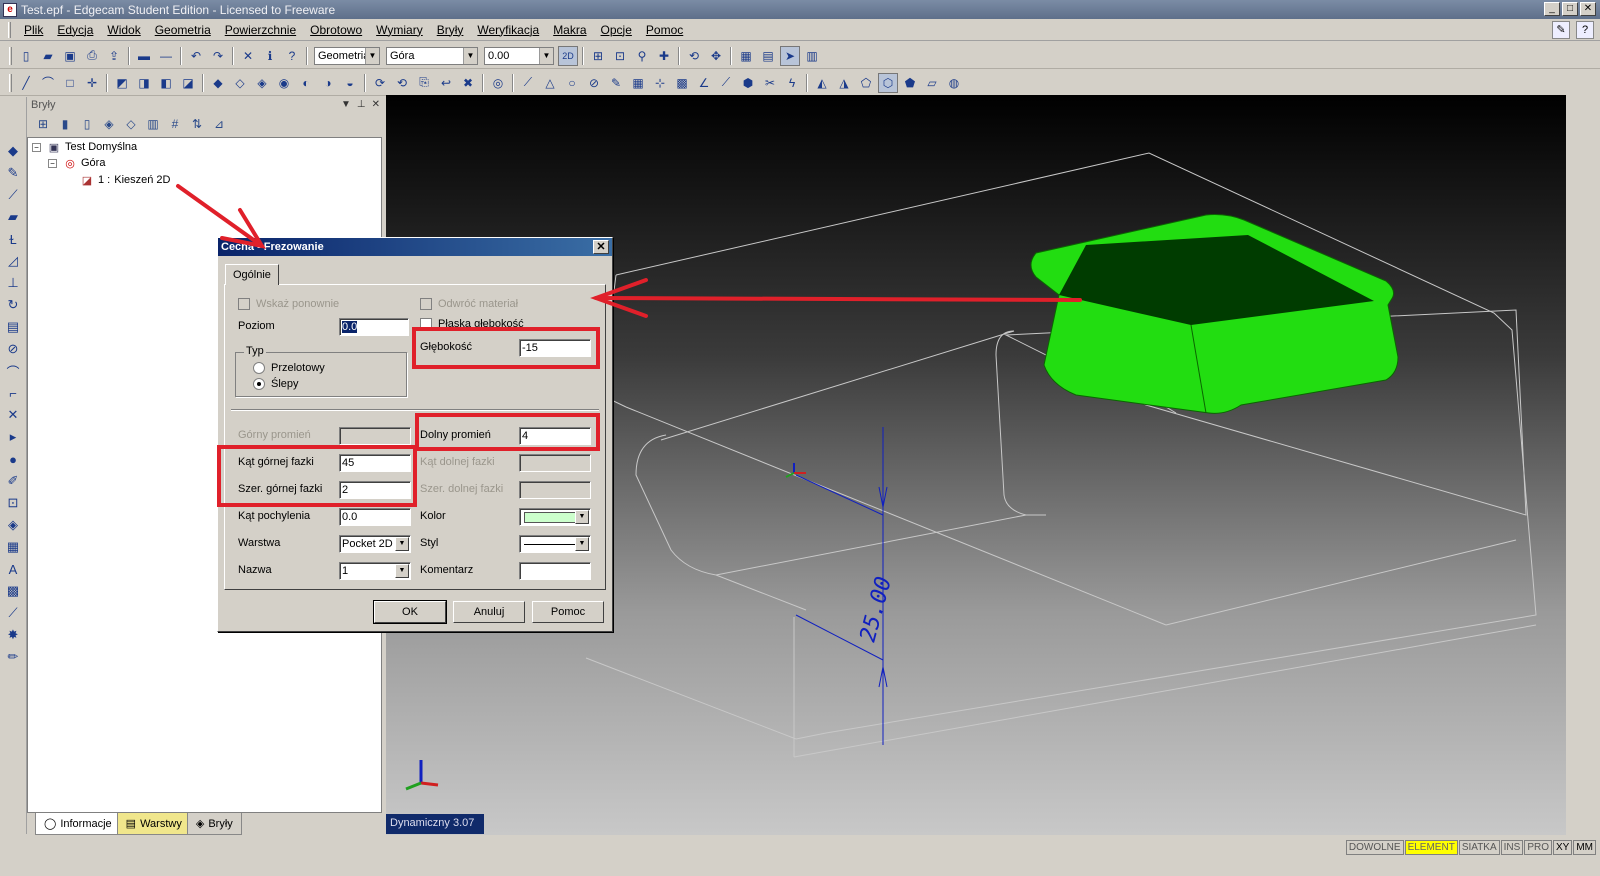 The width and height of the screenshot is (1600, 876). Describe the element at coordinates (375, 517) in the screenshot. I see `kat-pochylenia-input: 0.0` at that location.